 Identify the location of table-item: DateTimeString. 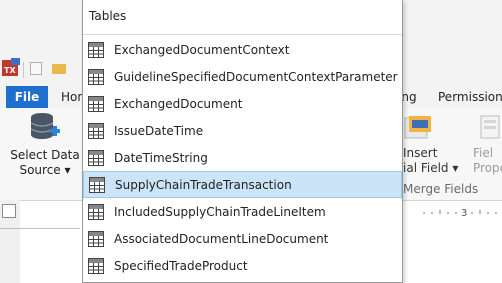
(242, 157).